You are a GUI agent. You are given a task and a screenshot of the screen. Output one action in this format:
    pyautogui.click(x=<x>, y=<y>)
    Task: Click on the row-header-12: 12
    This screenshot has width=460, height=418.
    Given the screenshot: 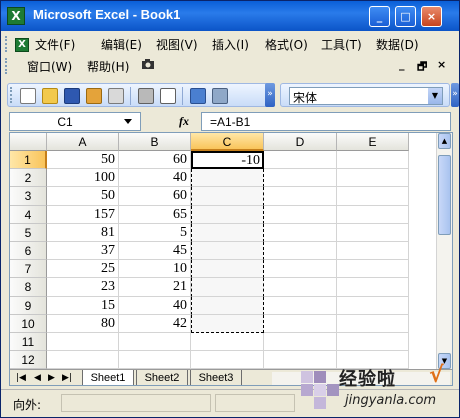 What is the action you would take?
    pyautogui.click(x=28, y=360)
    